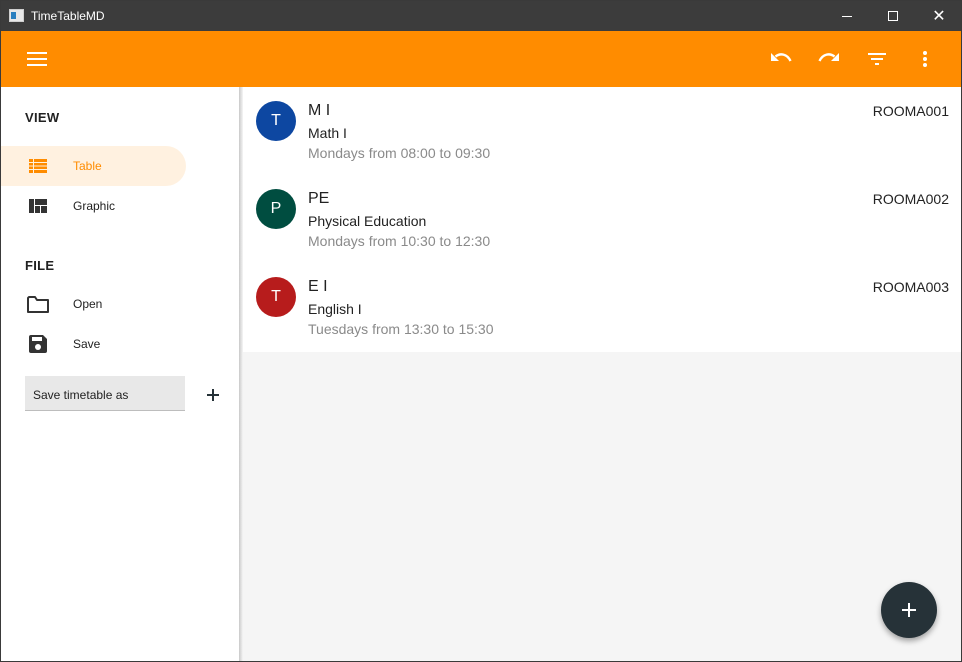 Image resolution: width=962 pixels, height=662 pixels. What do you see at coordinates (16, 15) in the screenshot?
I see `app-icon` at bounding box center [16, 15].